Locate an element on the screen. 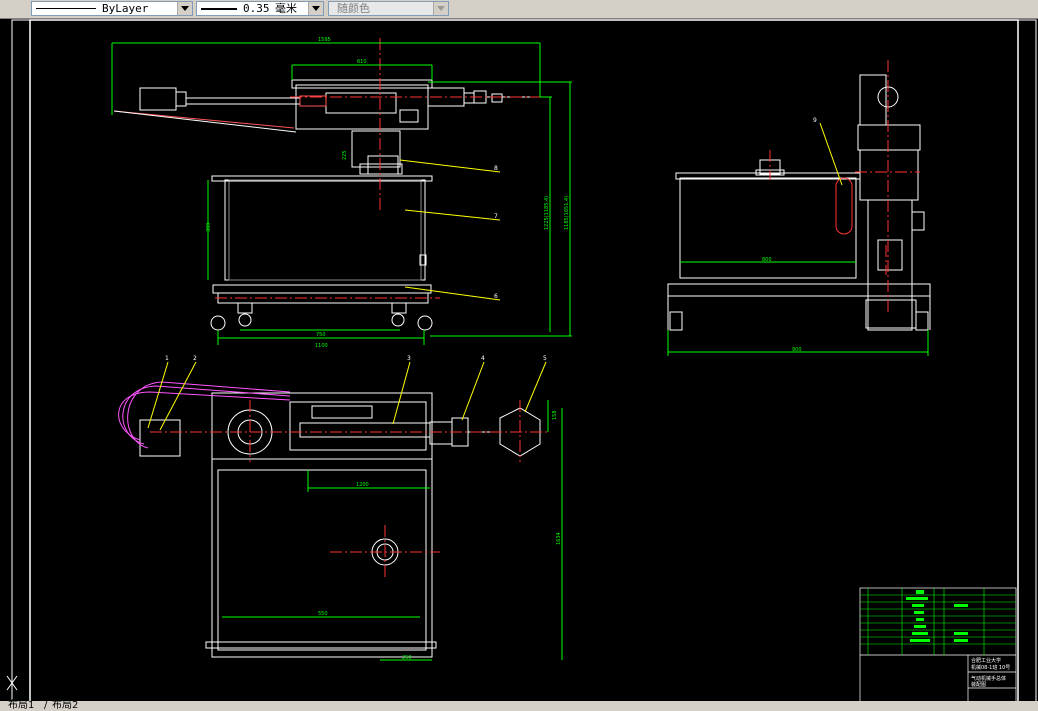  layout-tabs: 布局1 / 布局2 is located at coordinates (519, 706).